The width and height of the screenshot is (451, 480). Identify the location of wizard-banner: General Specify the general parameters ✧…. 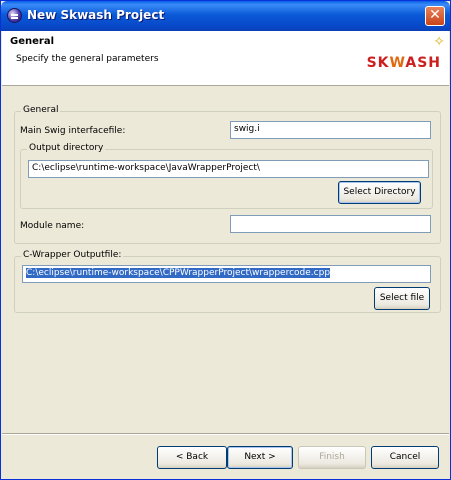
(225, 58).